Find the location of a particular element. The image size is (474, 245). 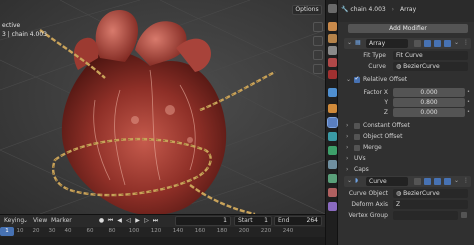

frame-tick: 80 is located at coordinates (112, 231).